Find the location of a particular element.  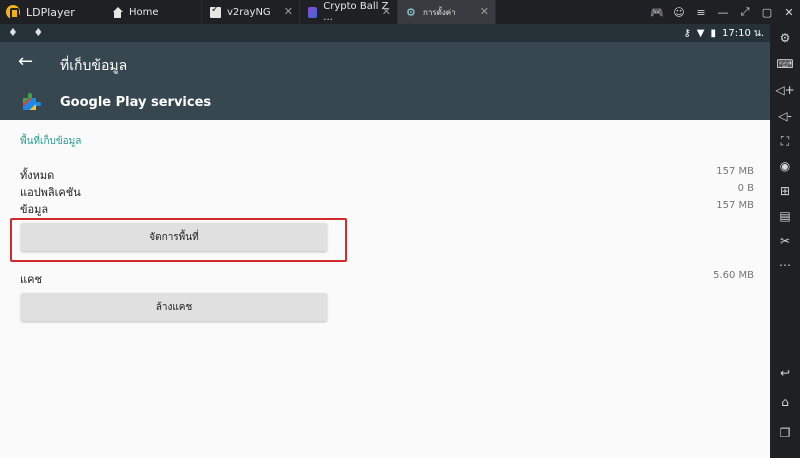

apk-icon: ▤ is located at coordinates (785, 216).